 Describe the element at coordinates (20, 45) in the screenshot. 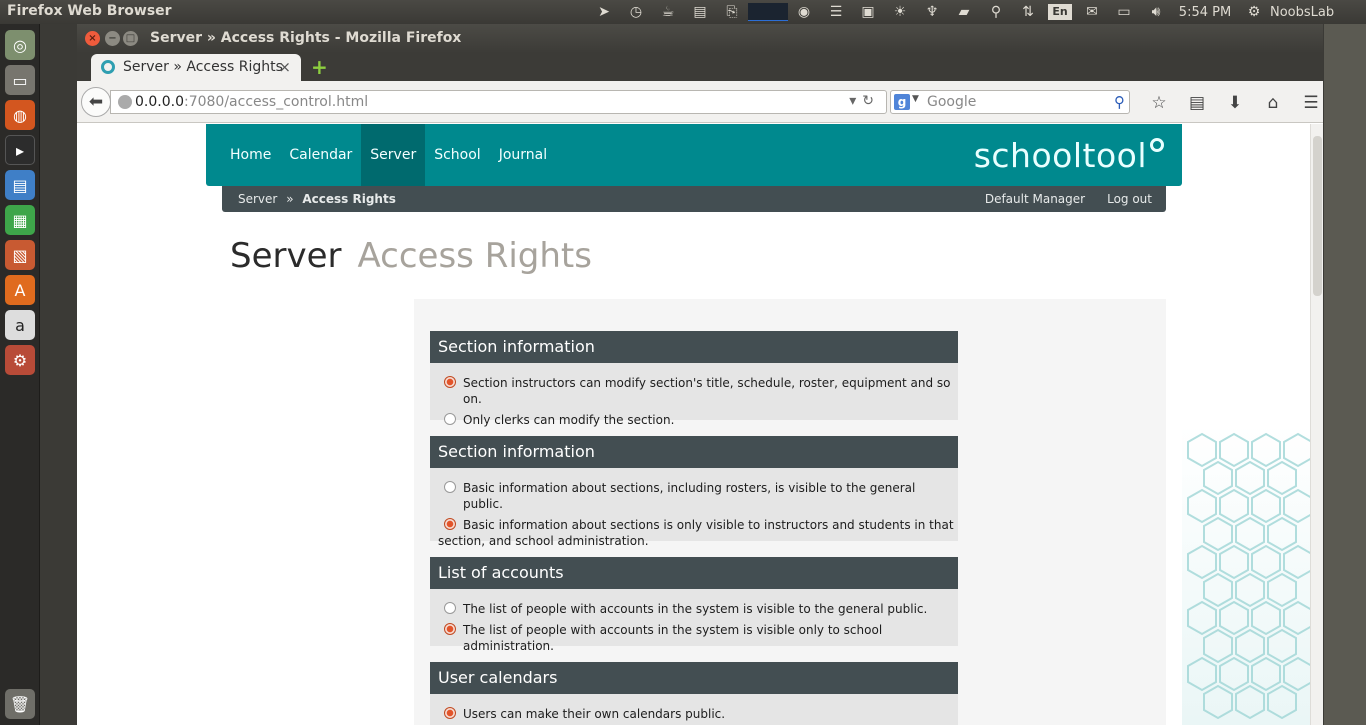

I see `dash-home-icon: ◎` at that location.